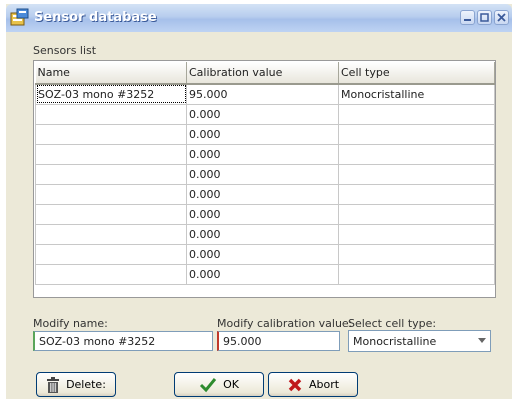 The width and height of the screenshot is (515, 399). I want to click on calibration-input: 95.000, so click(278, 341).